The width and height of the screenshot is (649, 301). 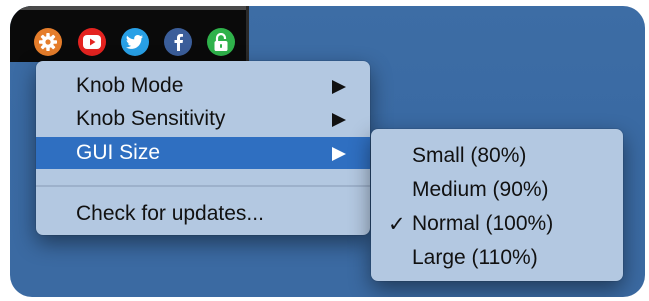 I want to click on menu-item-gui-size: GUI Size, so click(x=203, y=153).